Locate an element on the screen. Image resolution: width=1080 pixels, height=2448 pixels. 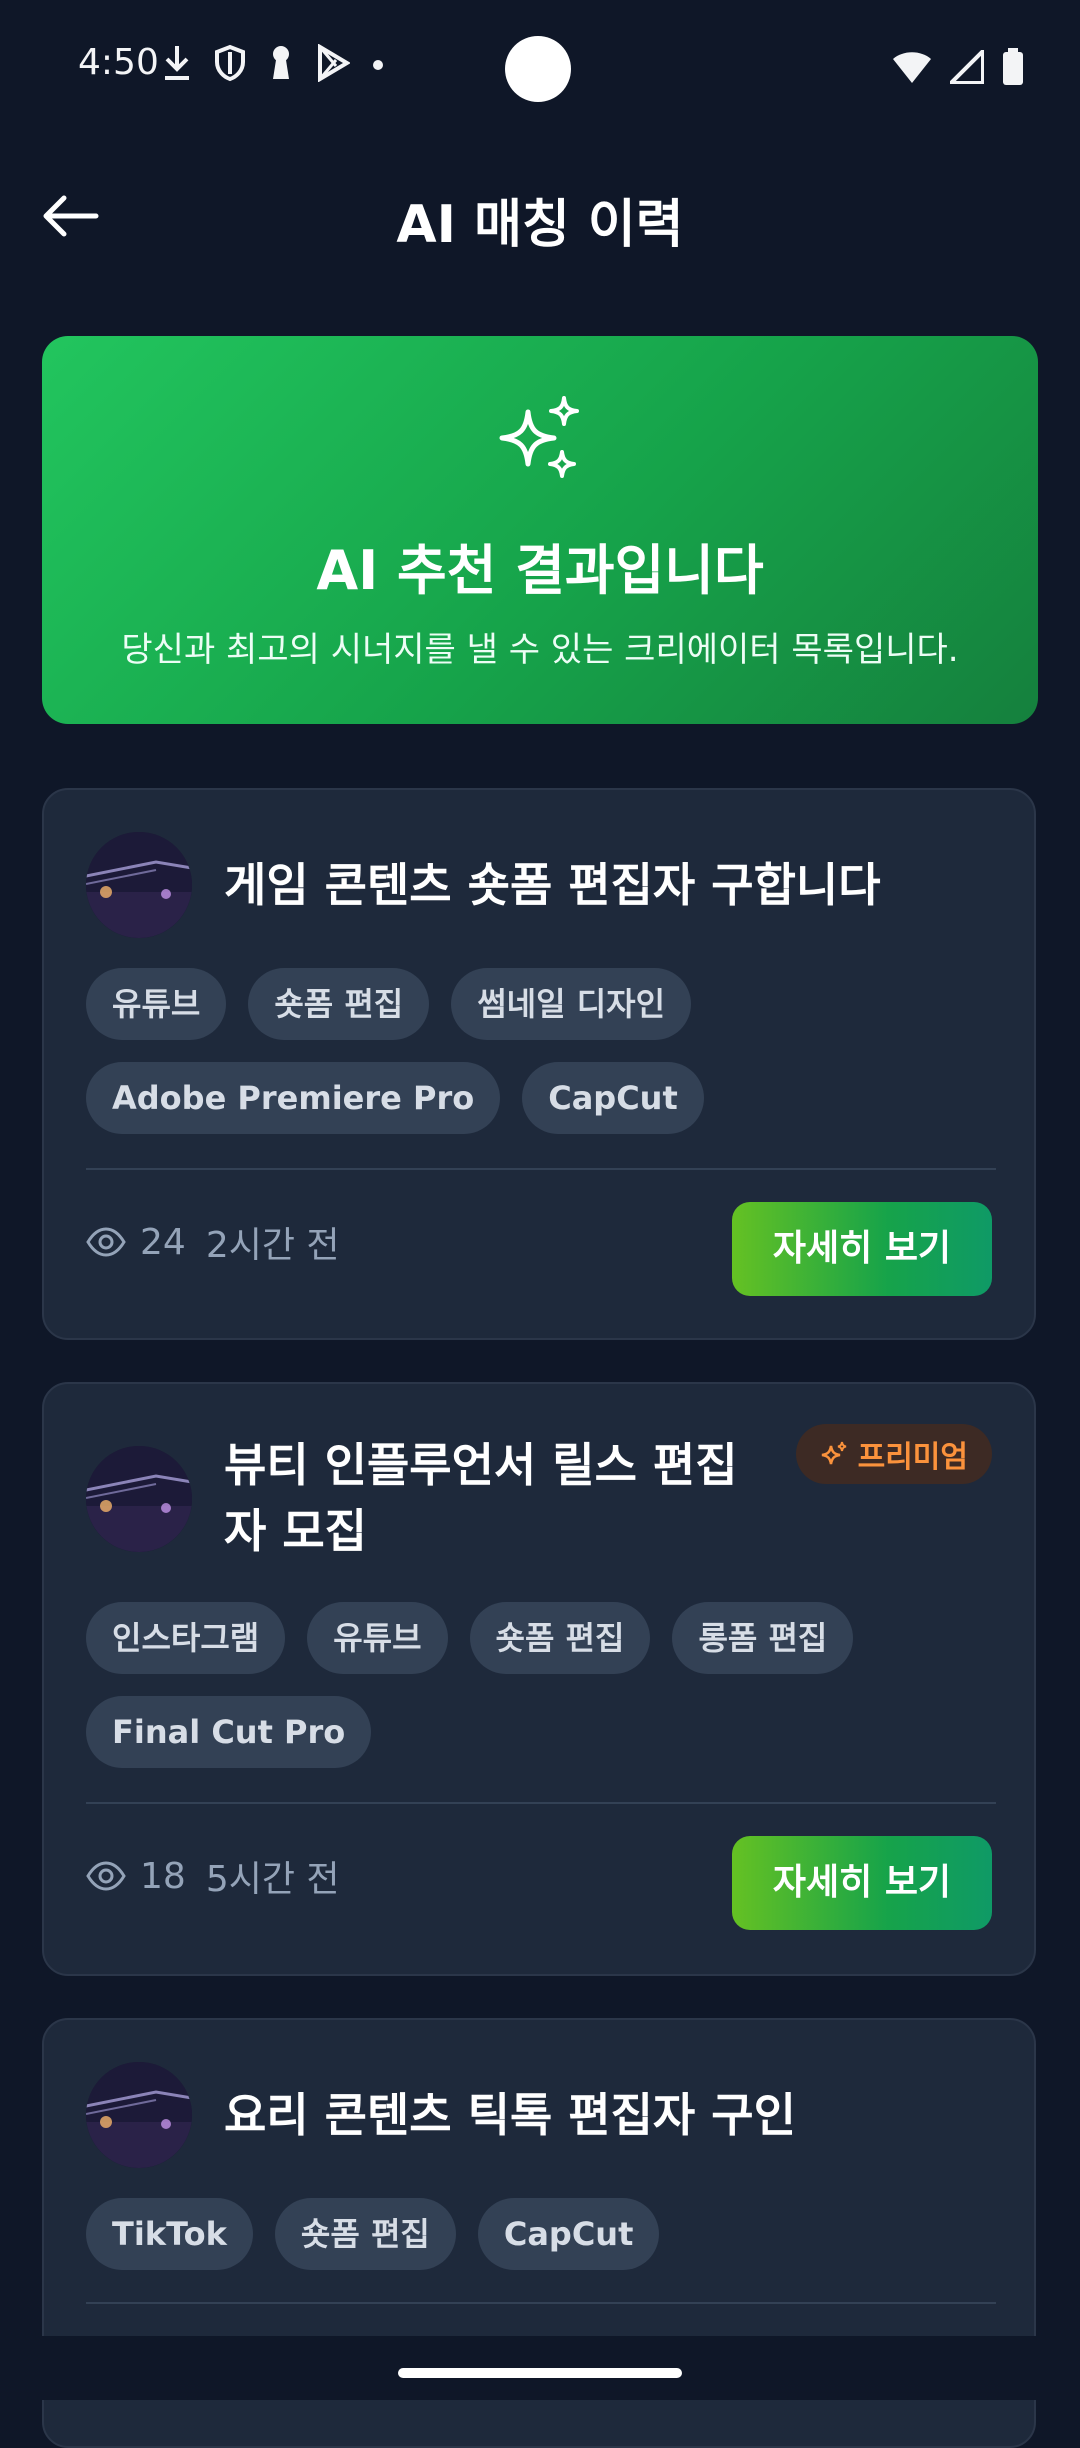
page-title: AI 매칭 이력 is located at coordinates (540, 225).